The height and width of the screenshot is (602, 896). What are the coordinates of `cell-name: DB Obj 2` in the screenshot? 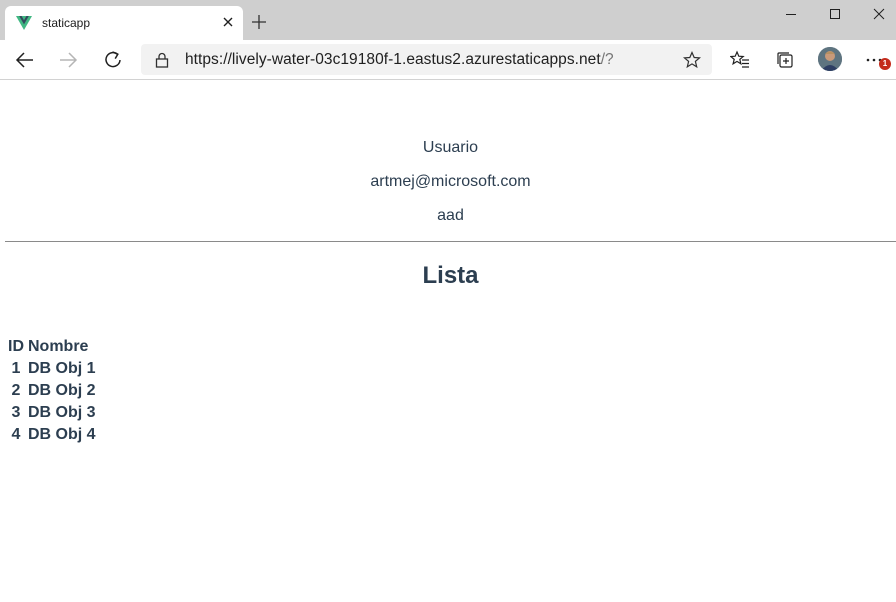 It's located at (62, 390).